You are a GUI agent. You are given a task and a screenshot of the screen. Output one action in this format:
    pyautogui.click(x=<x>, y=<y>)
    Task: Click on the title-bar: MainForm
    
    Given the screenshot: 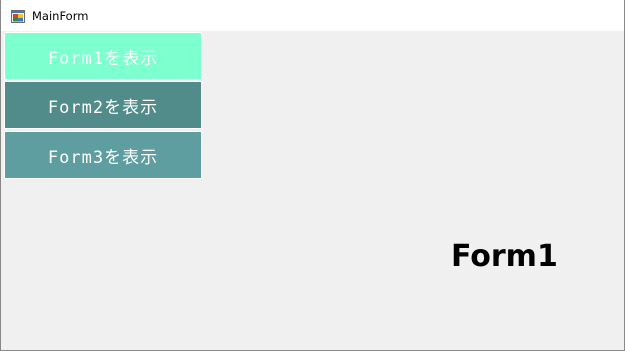 What is the action you would take?
    pyautogui.click(x=312, y=15)
    